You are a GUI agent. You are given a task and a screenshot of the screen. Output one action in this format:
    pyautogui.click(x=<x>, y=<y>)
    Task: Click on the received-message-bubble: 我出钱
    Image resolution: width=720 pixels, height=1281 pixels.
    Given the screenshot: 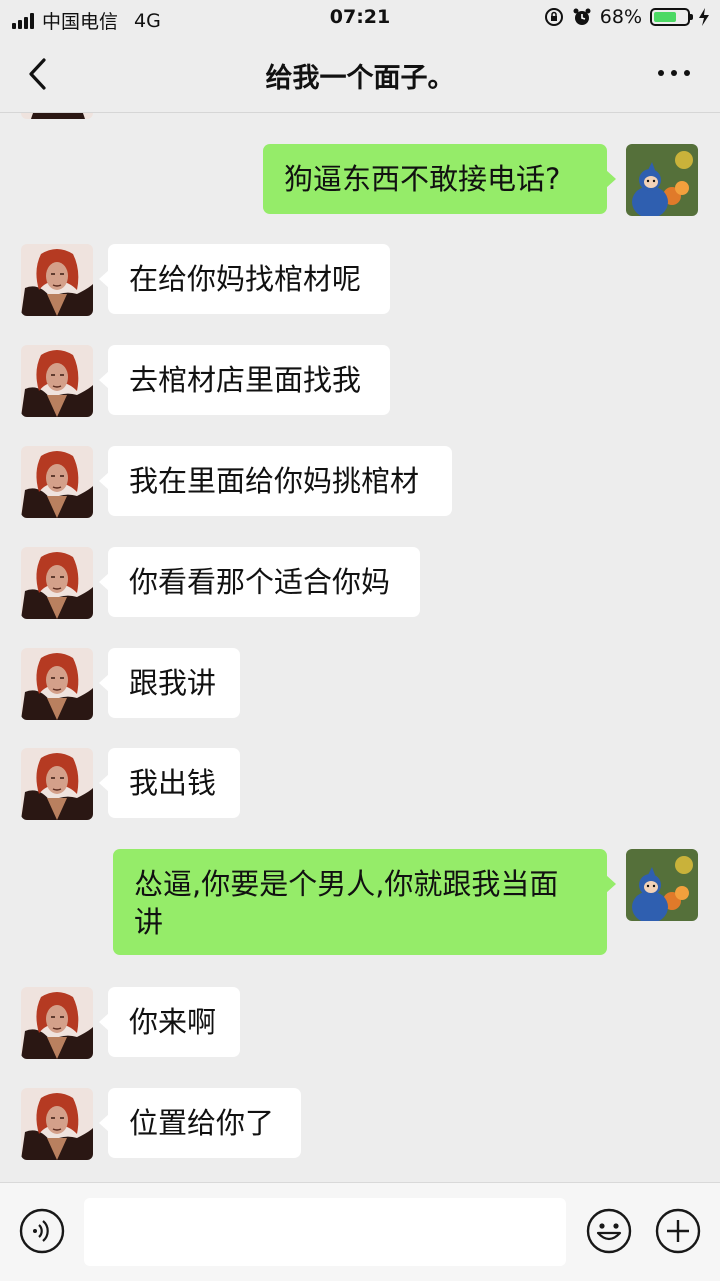 What is the action you would take?
    pyautogui.click(x=169, y=783)
    